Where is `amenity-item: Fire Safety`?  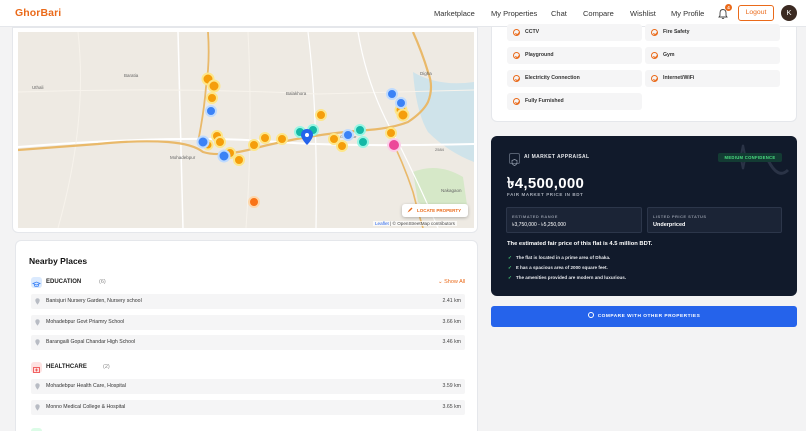
amenity-item: Fire Safety is located at coordinates (712, 32).